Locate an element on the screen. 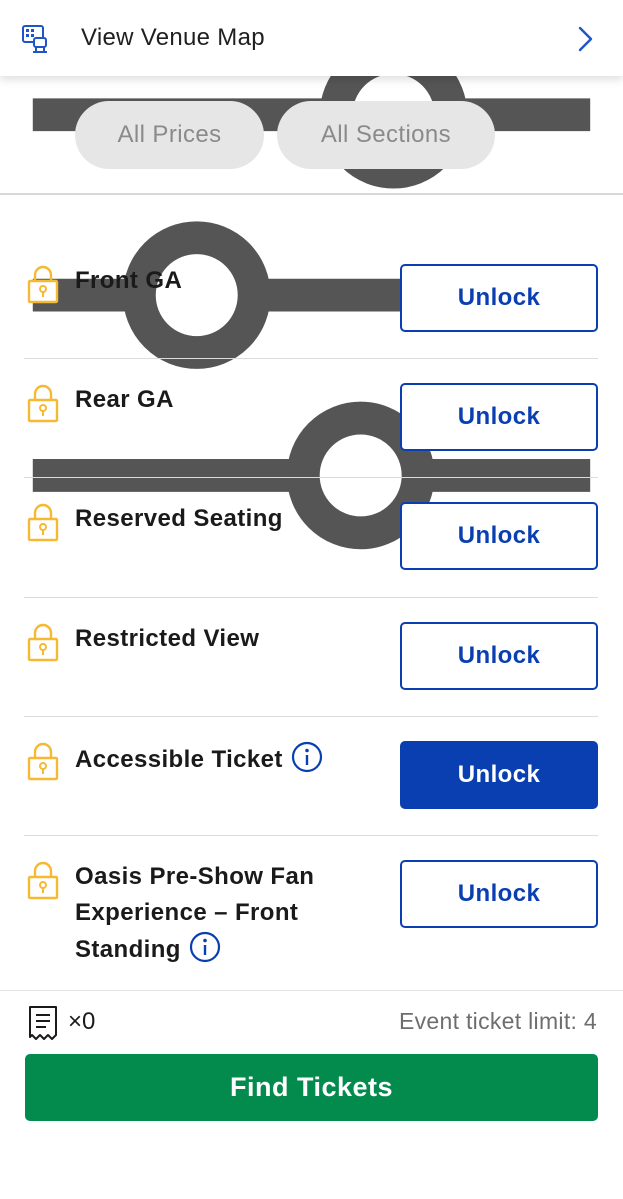 The image size is (623, 1199). ticket-row: Accessible Ticket Unlock is located at coordinates (311, 775).